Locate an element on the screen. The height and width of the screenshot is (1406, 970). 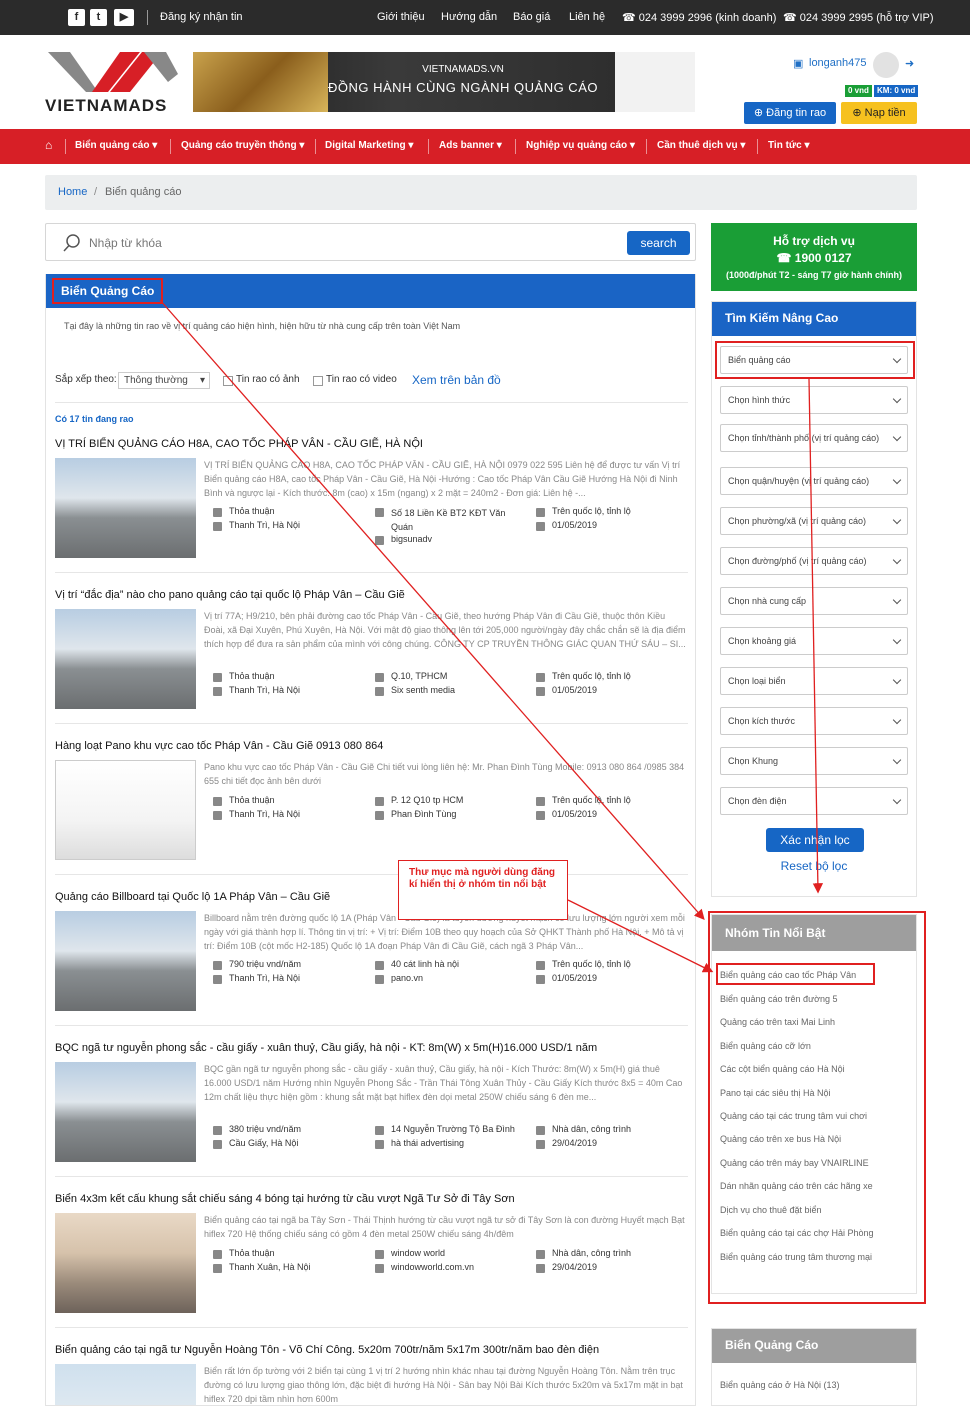
reset-filter-link: Reset bộ lọc is located at coordinates (814, 866).